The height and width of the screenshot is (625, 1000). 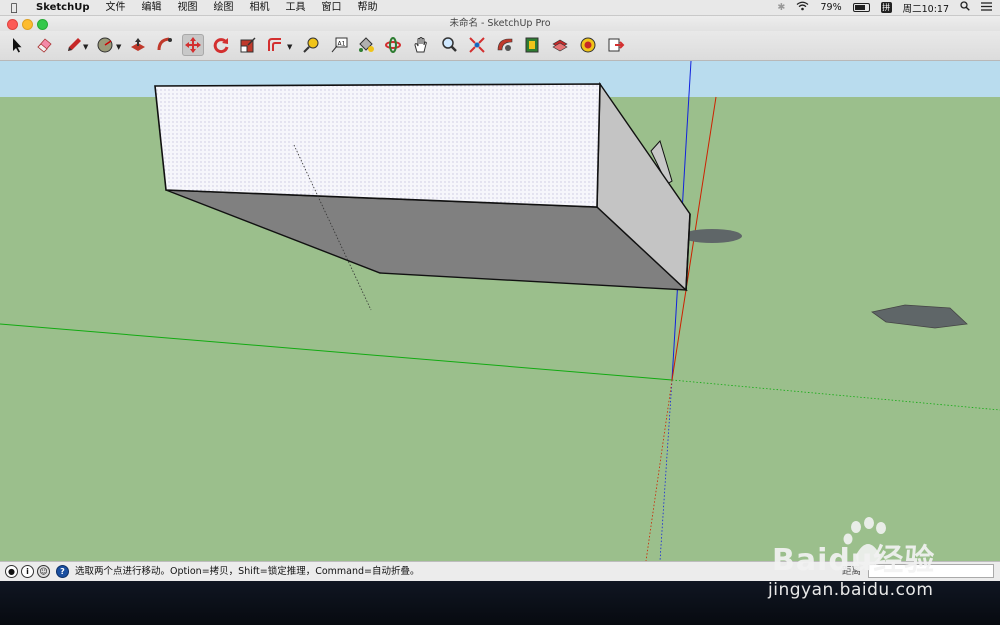 I want to click on layout-icon, so click(x=560, y=45).